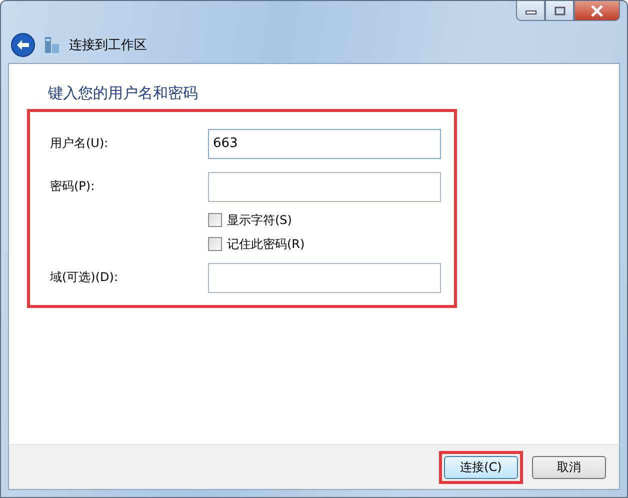 Image resolution: width=628 pixels, height=498 pixels. I want to click on maximize-button, so click(559, 11).